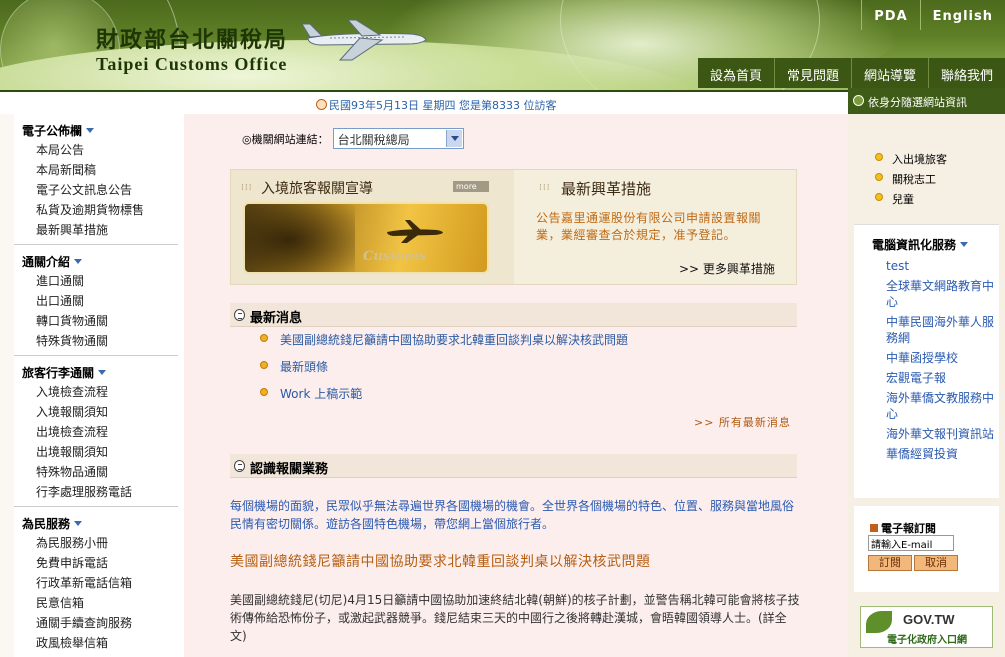 The height and width of the screenshot is (657, 1005). Describe the element at coordinates (440, 561) in the screenshot. I see `article-headline: 美國副總統錢尼籲請中國協助要求北韓重回談判桌以解決核武問題` at that location.